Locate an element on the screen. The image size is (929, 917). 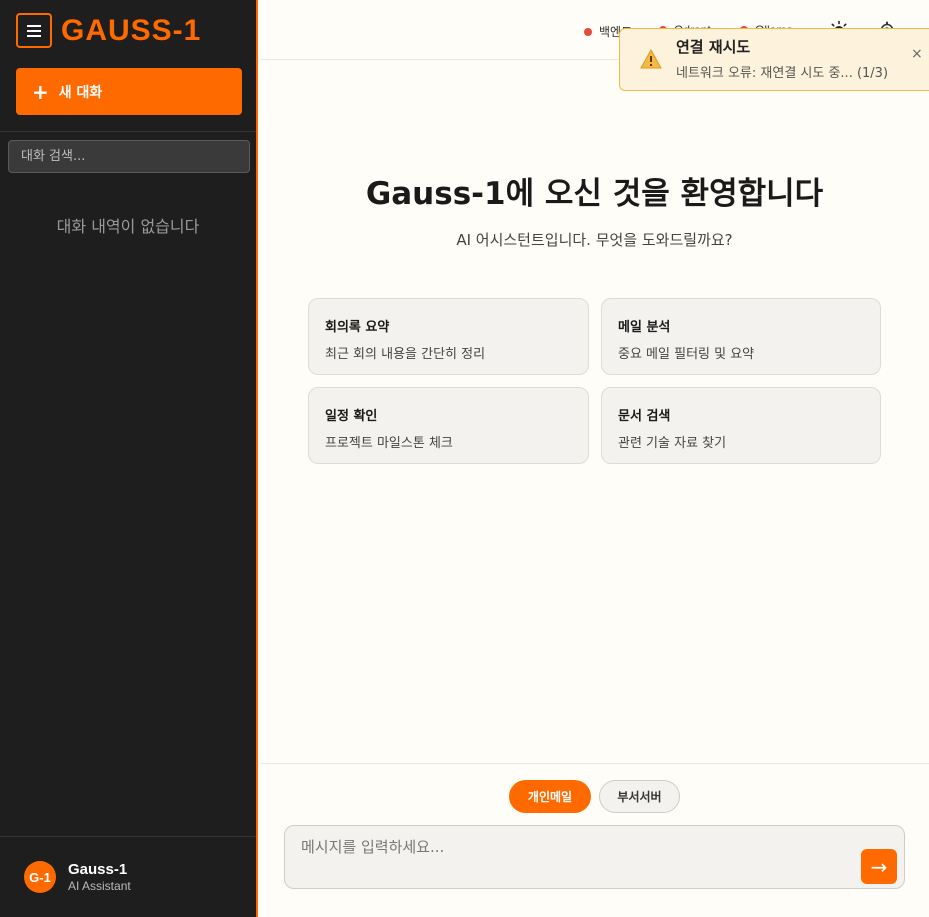
composer-divider is located at coordinates (594, 763).